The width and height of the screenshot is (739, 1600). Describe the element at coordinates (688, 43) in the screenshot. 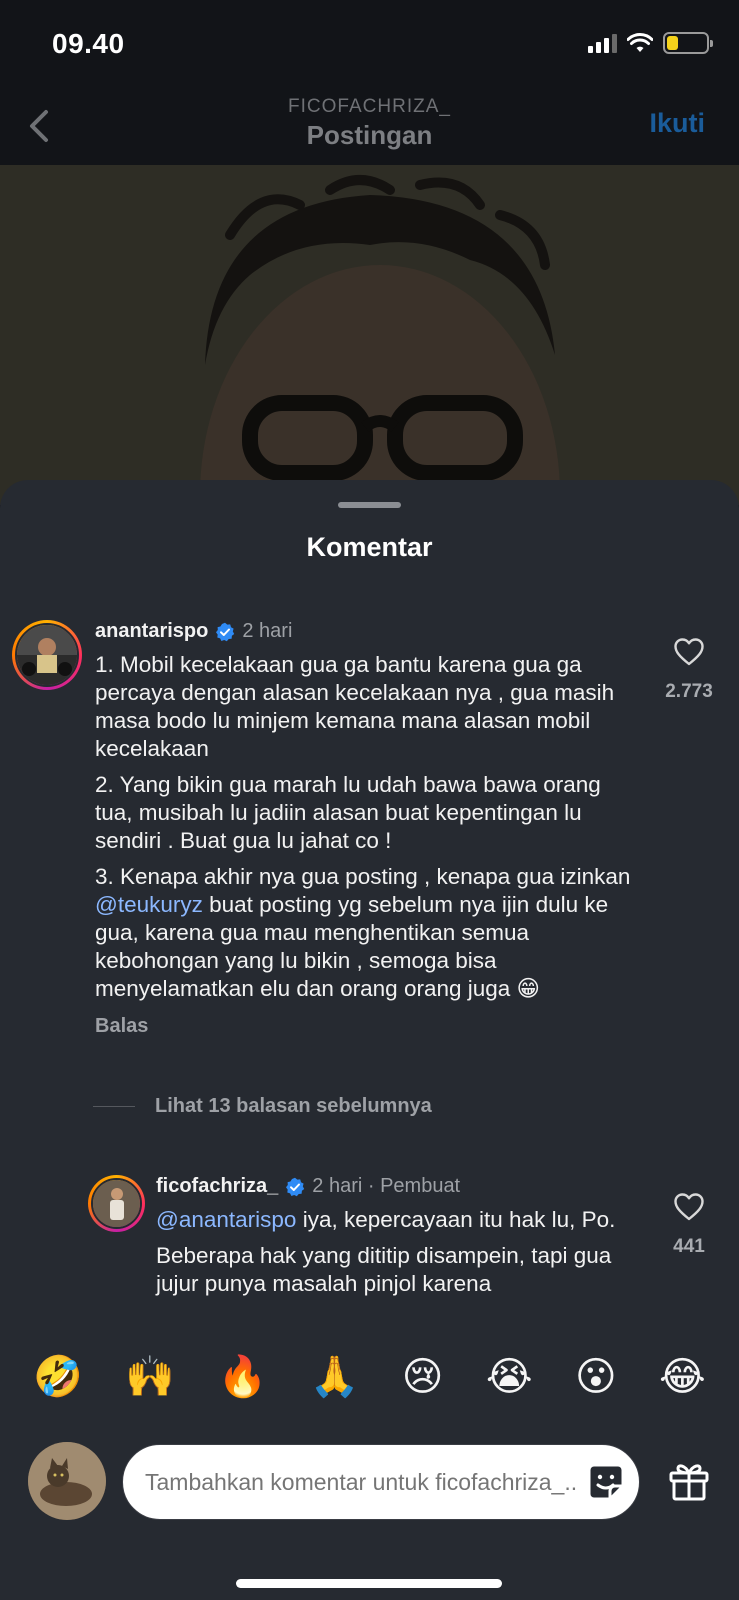

I see `battery-icon` at that location.